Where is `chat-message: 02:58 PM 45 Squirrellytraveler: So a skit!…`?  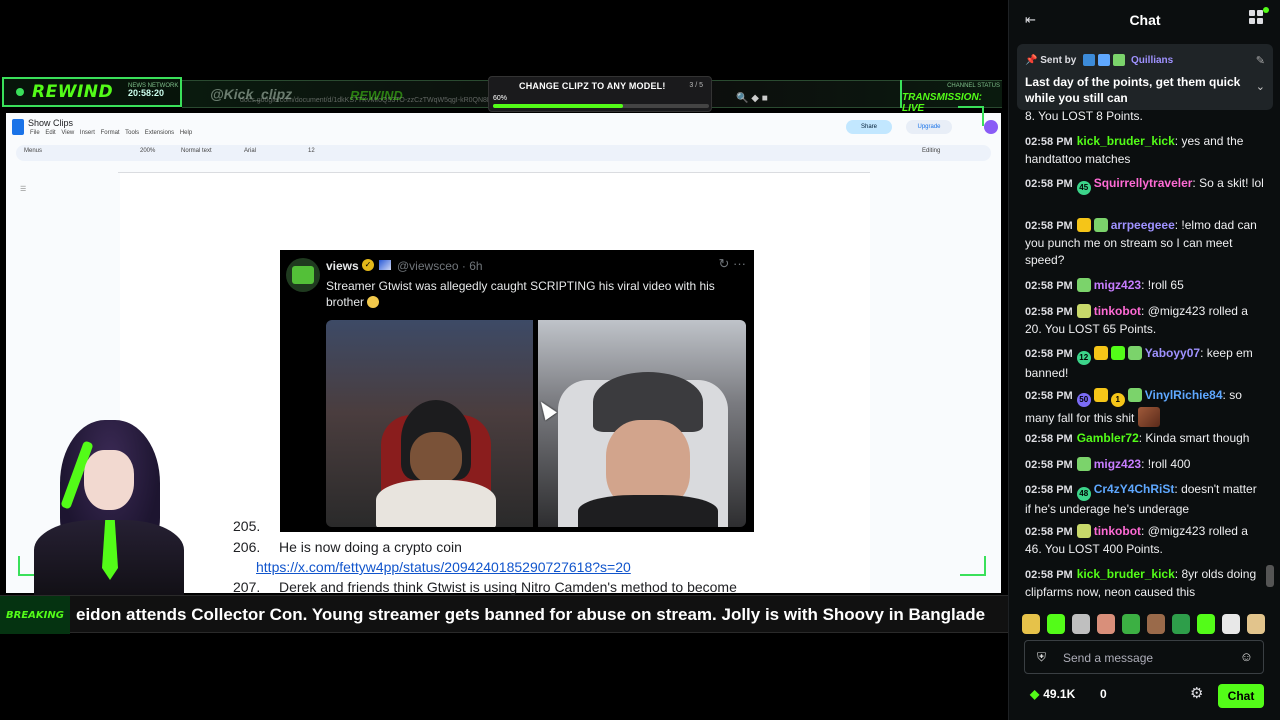
chat-message: 02:58 PM 45 Squirrellytraveler: So a skit!… is located at coordinates (1145, 185).